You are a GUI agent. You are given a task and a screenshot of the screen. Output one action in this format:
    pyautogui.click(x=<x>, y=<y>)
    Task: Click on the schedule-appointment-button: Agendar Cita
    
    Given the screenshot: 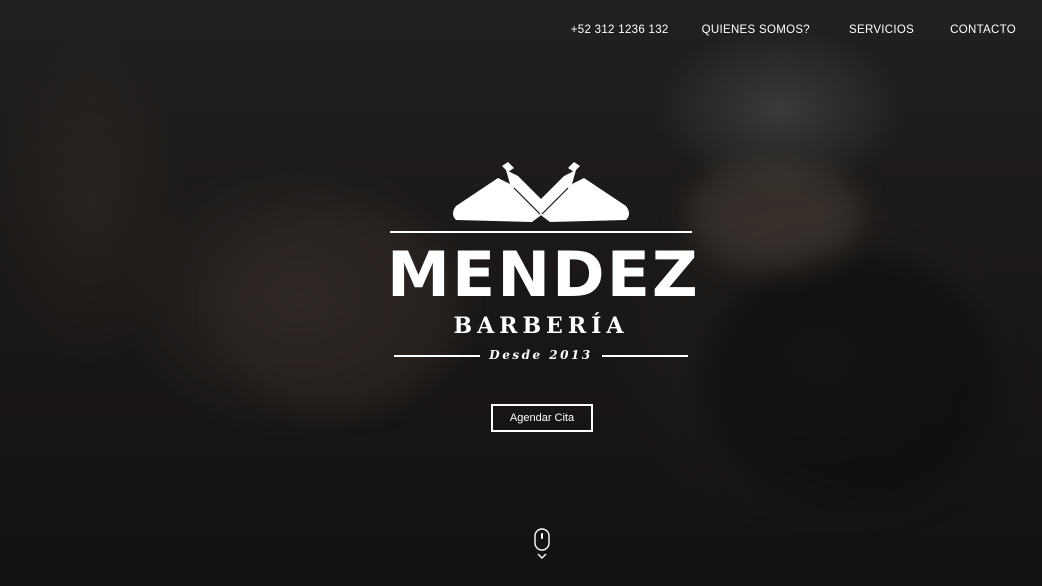 What is the action you would take?
    pyautogui.click(x=542, y=418)
    